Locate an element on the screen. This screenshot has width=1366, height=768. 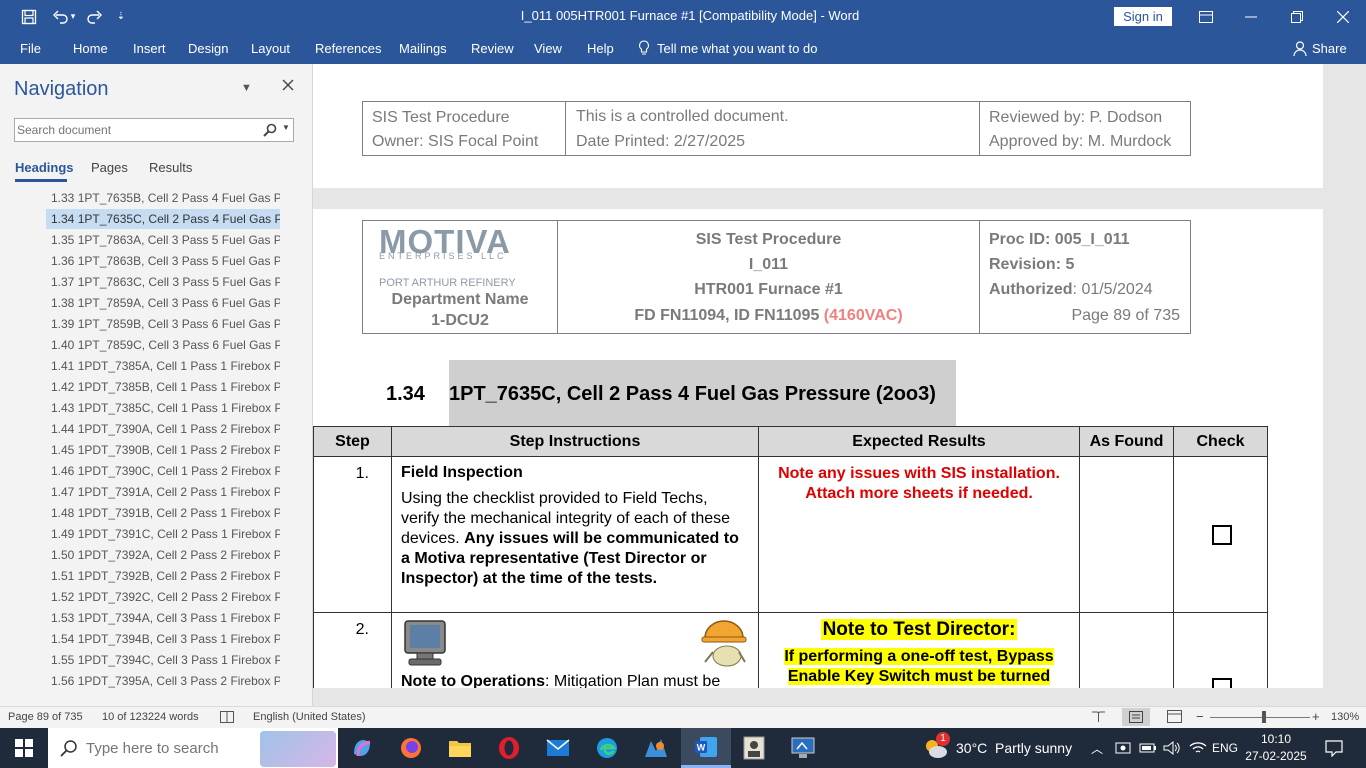
row1-step-number: 1. is located at coordinates (362, 473).